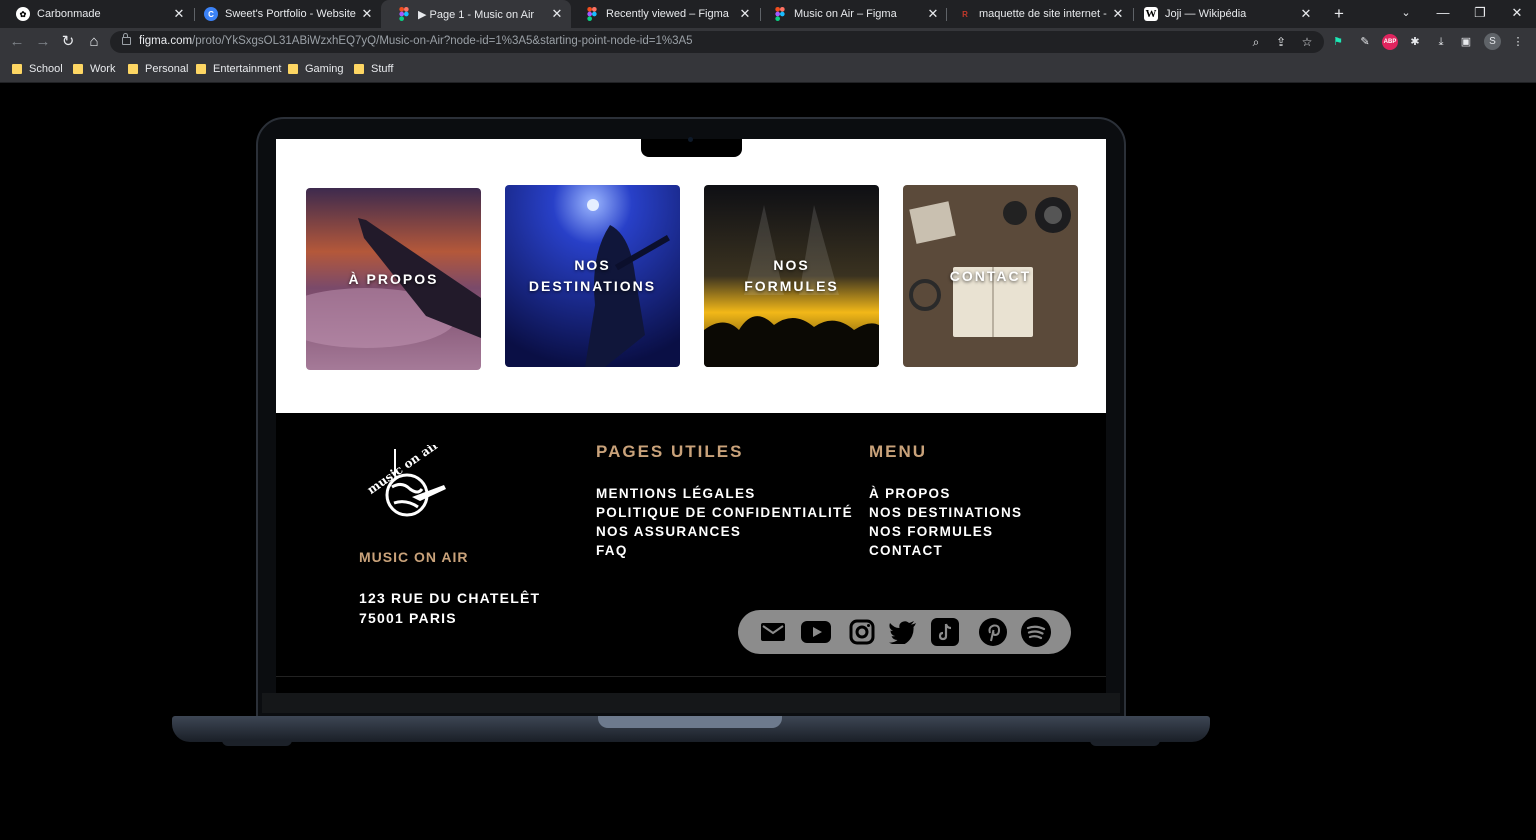 The image size is (1536, 840). Describe the element at coordinates (945, 512) in the screenshot. I see `menu-link-nos-destinations: NOS DESTINATIONS` at that location.